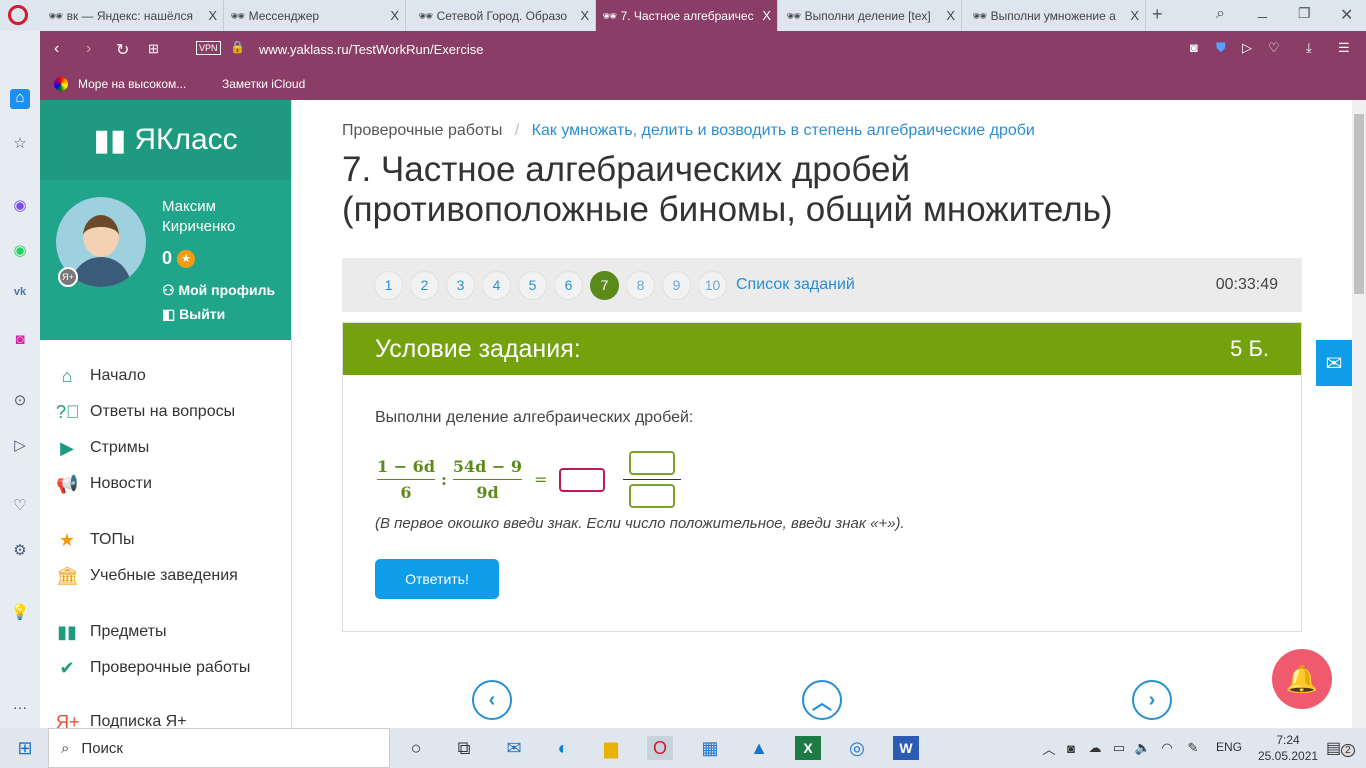 This screenshot has height=768, width=1366. I want to click on tab: 🕶 Сетевой Город. Образо X, so click(504, 15).